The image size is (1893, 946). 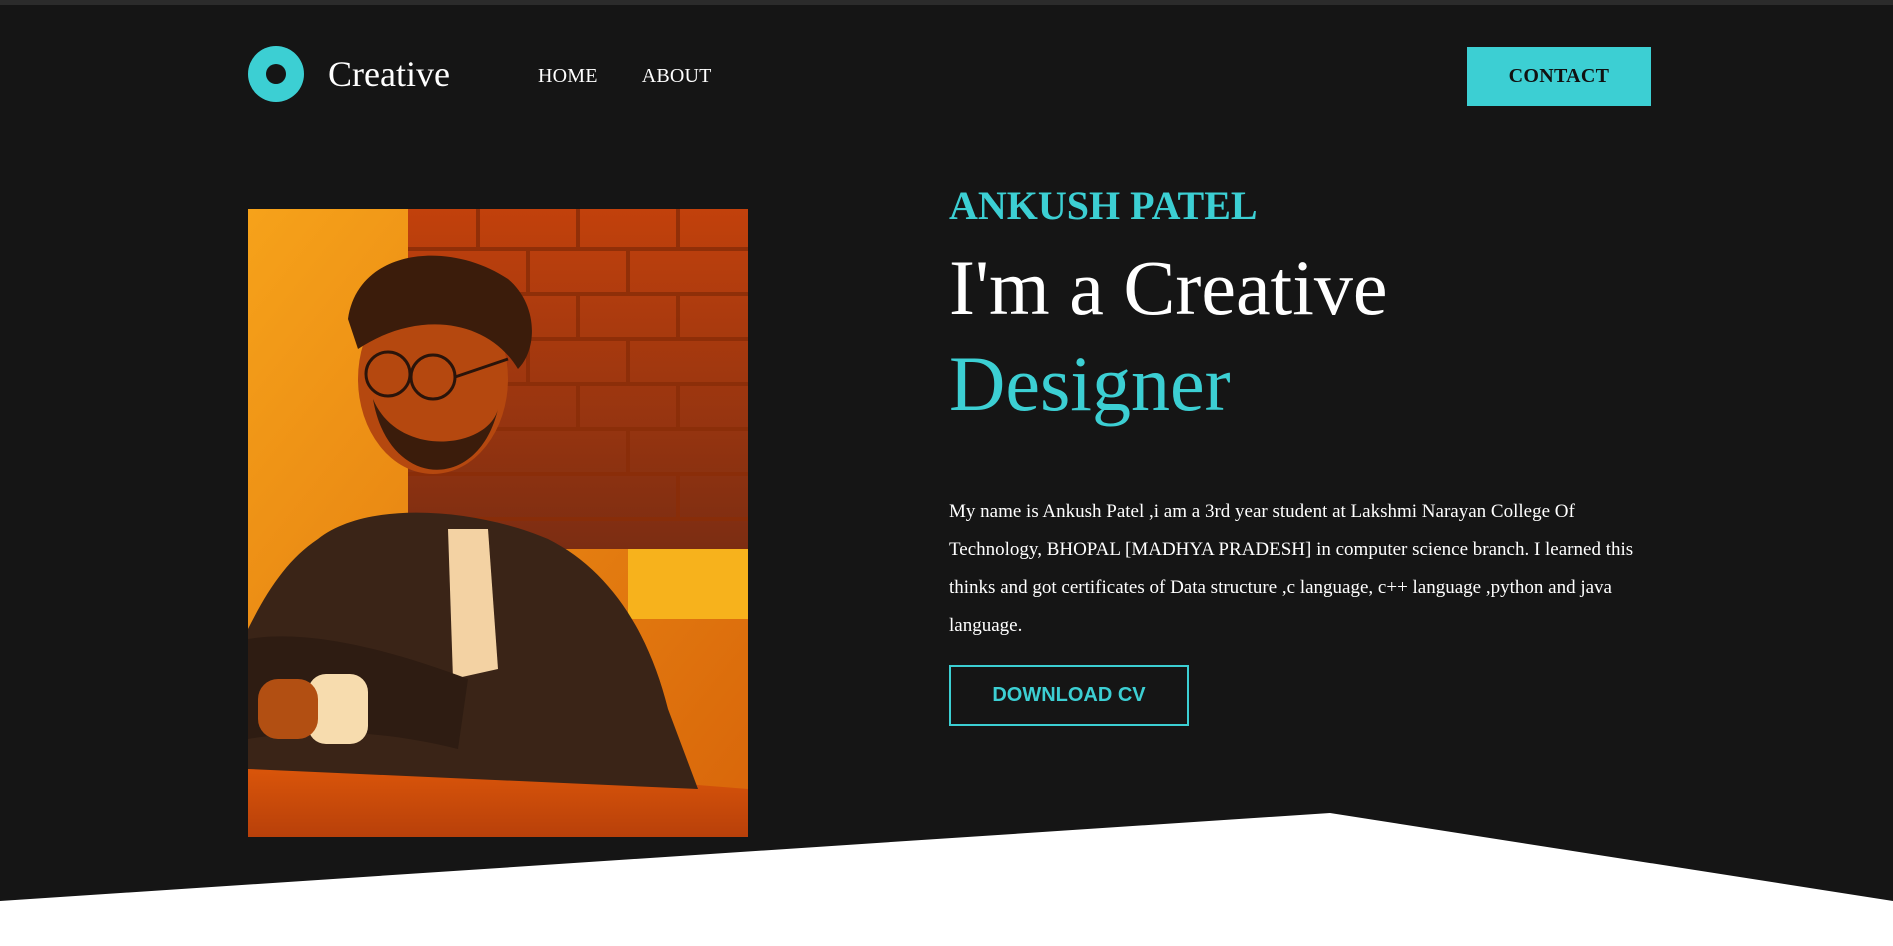 I want to click on top-border, so click(x=946, y=2).